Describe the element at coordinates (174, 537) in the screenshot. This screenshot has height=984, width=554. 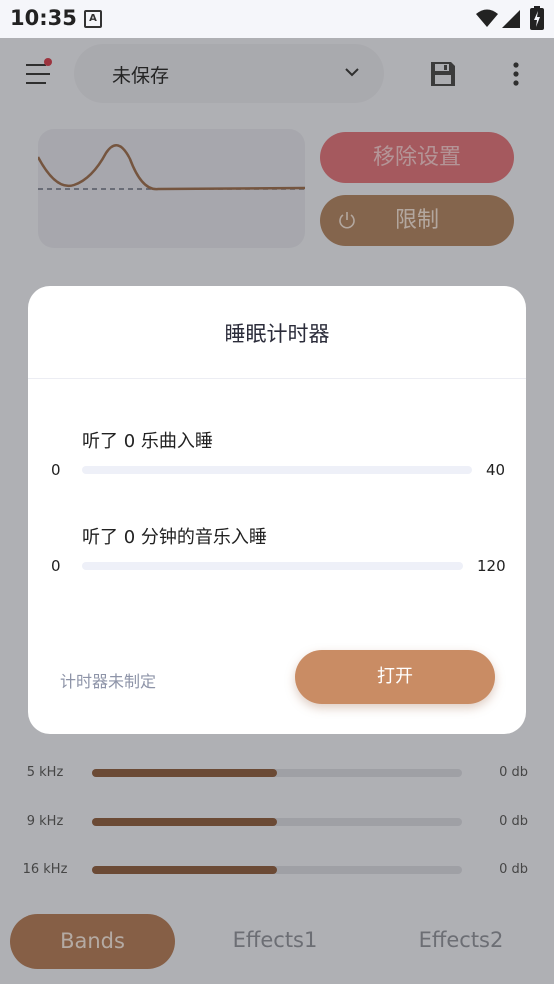
I see `minutes-slider-label: 听了 0 分钟的音乐入睡` at that location.